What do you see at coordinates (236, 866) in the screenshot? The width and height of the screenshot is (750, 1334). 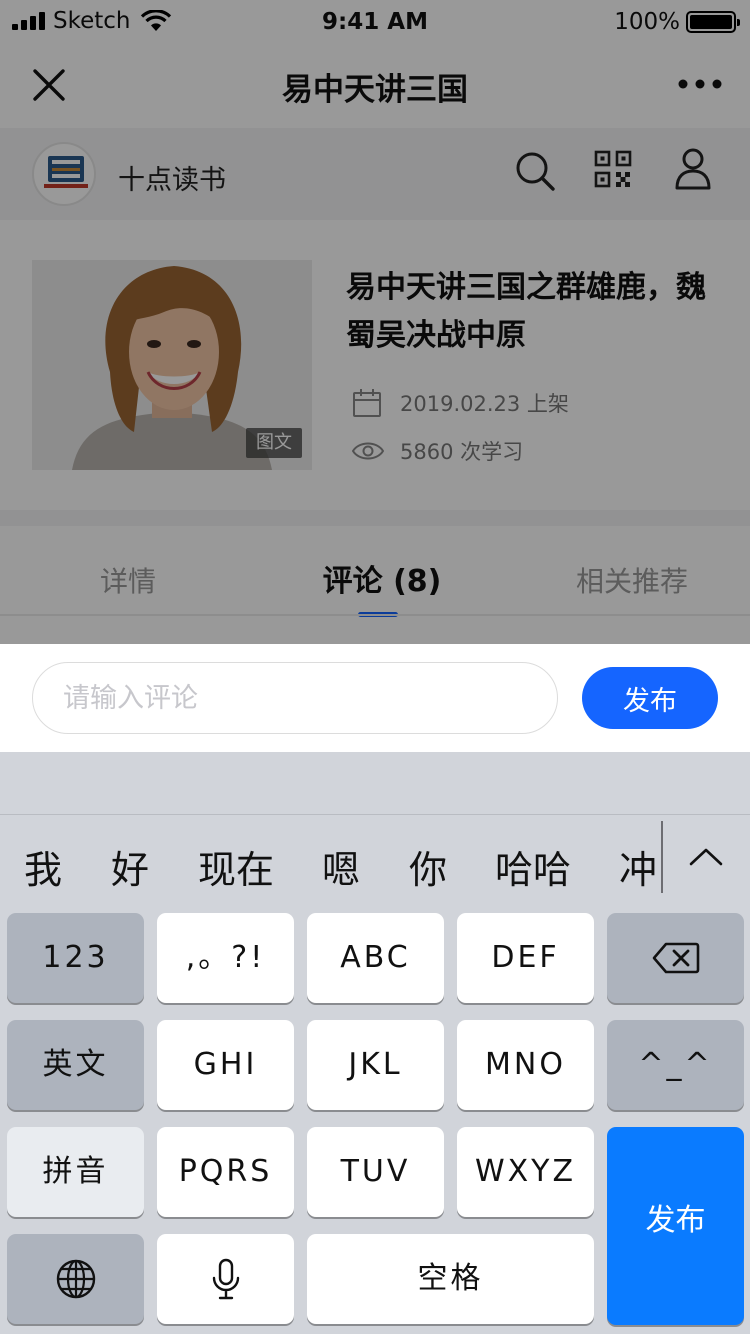 I see `candidate-word: 现在` at bounding box center [236, 866].